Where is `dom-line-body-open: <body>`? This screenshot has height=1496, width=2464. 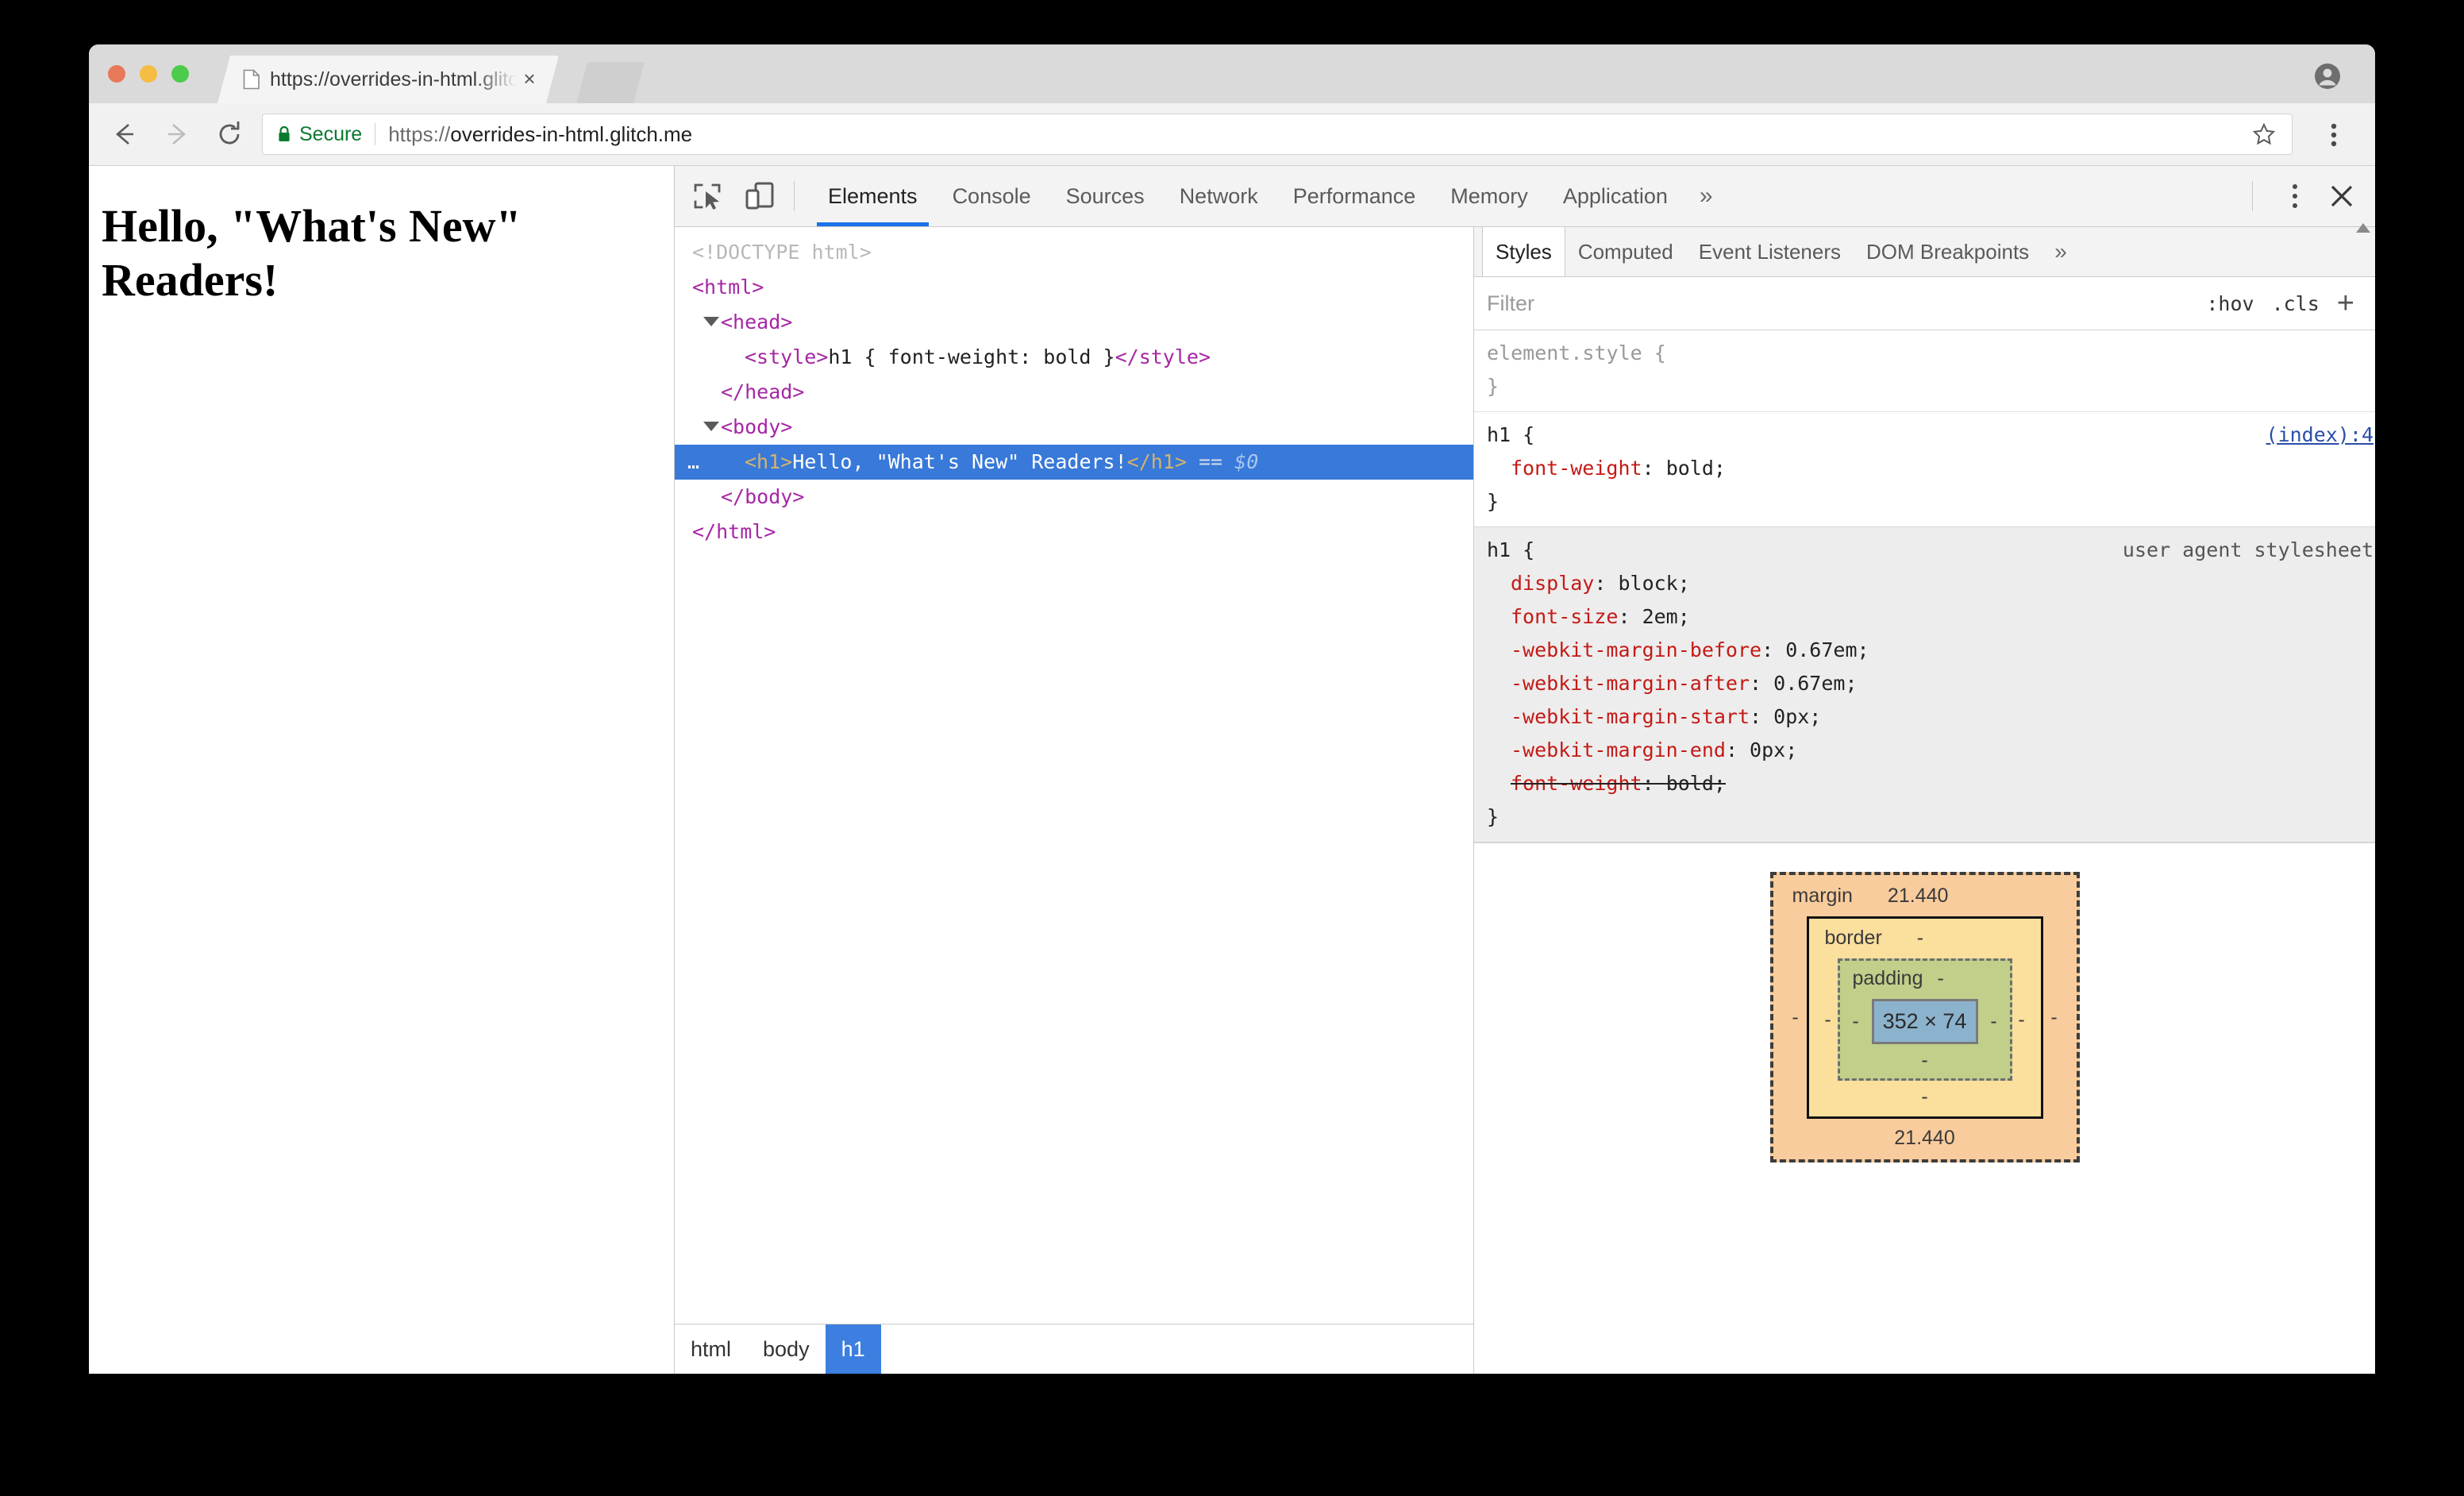
dom-line-body-open: <body> is located at coordinates (1074, 427).